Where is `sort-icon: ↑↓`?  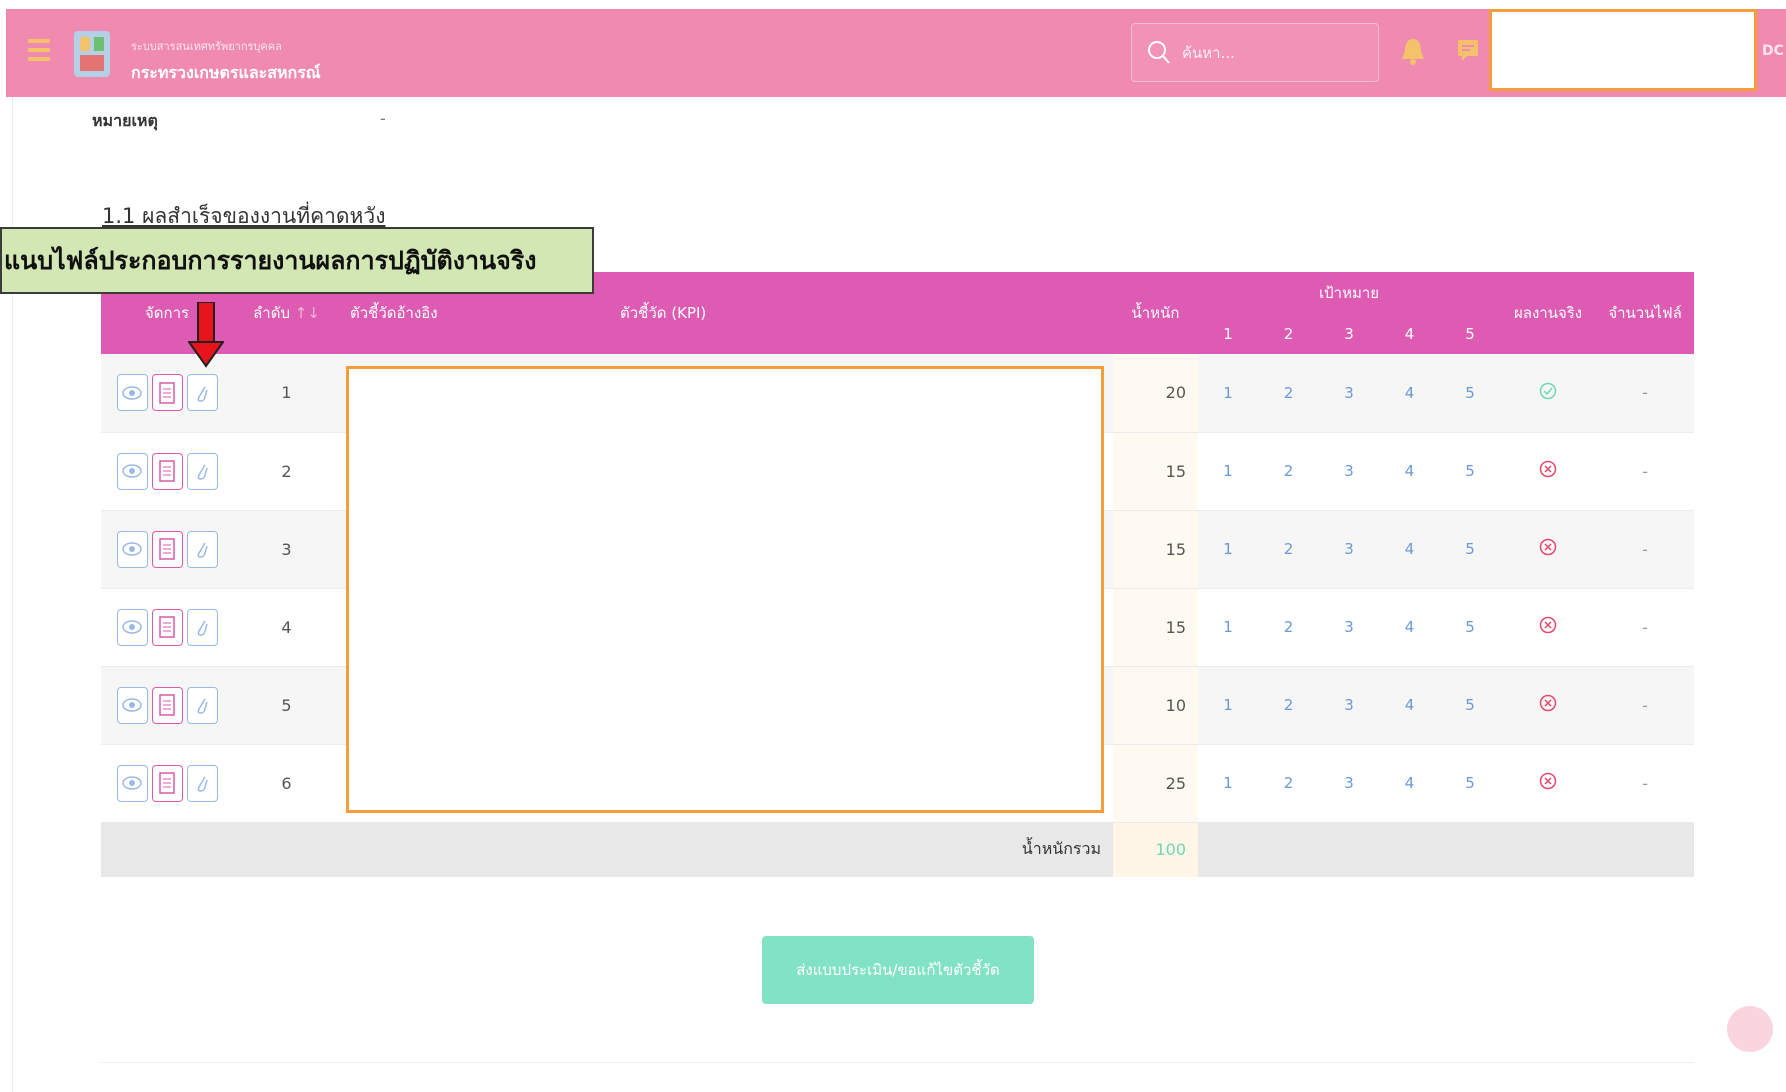 sort-icon: ↑↓ is located at coordinates (307, 313).